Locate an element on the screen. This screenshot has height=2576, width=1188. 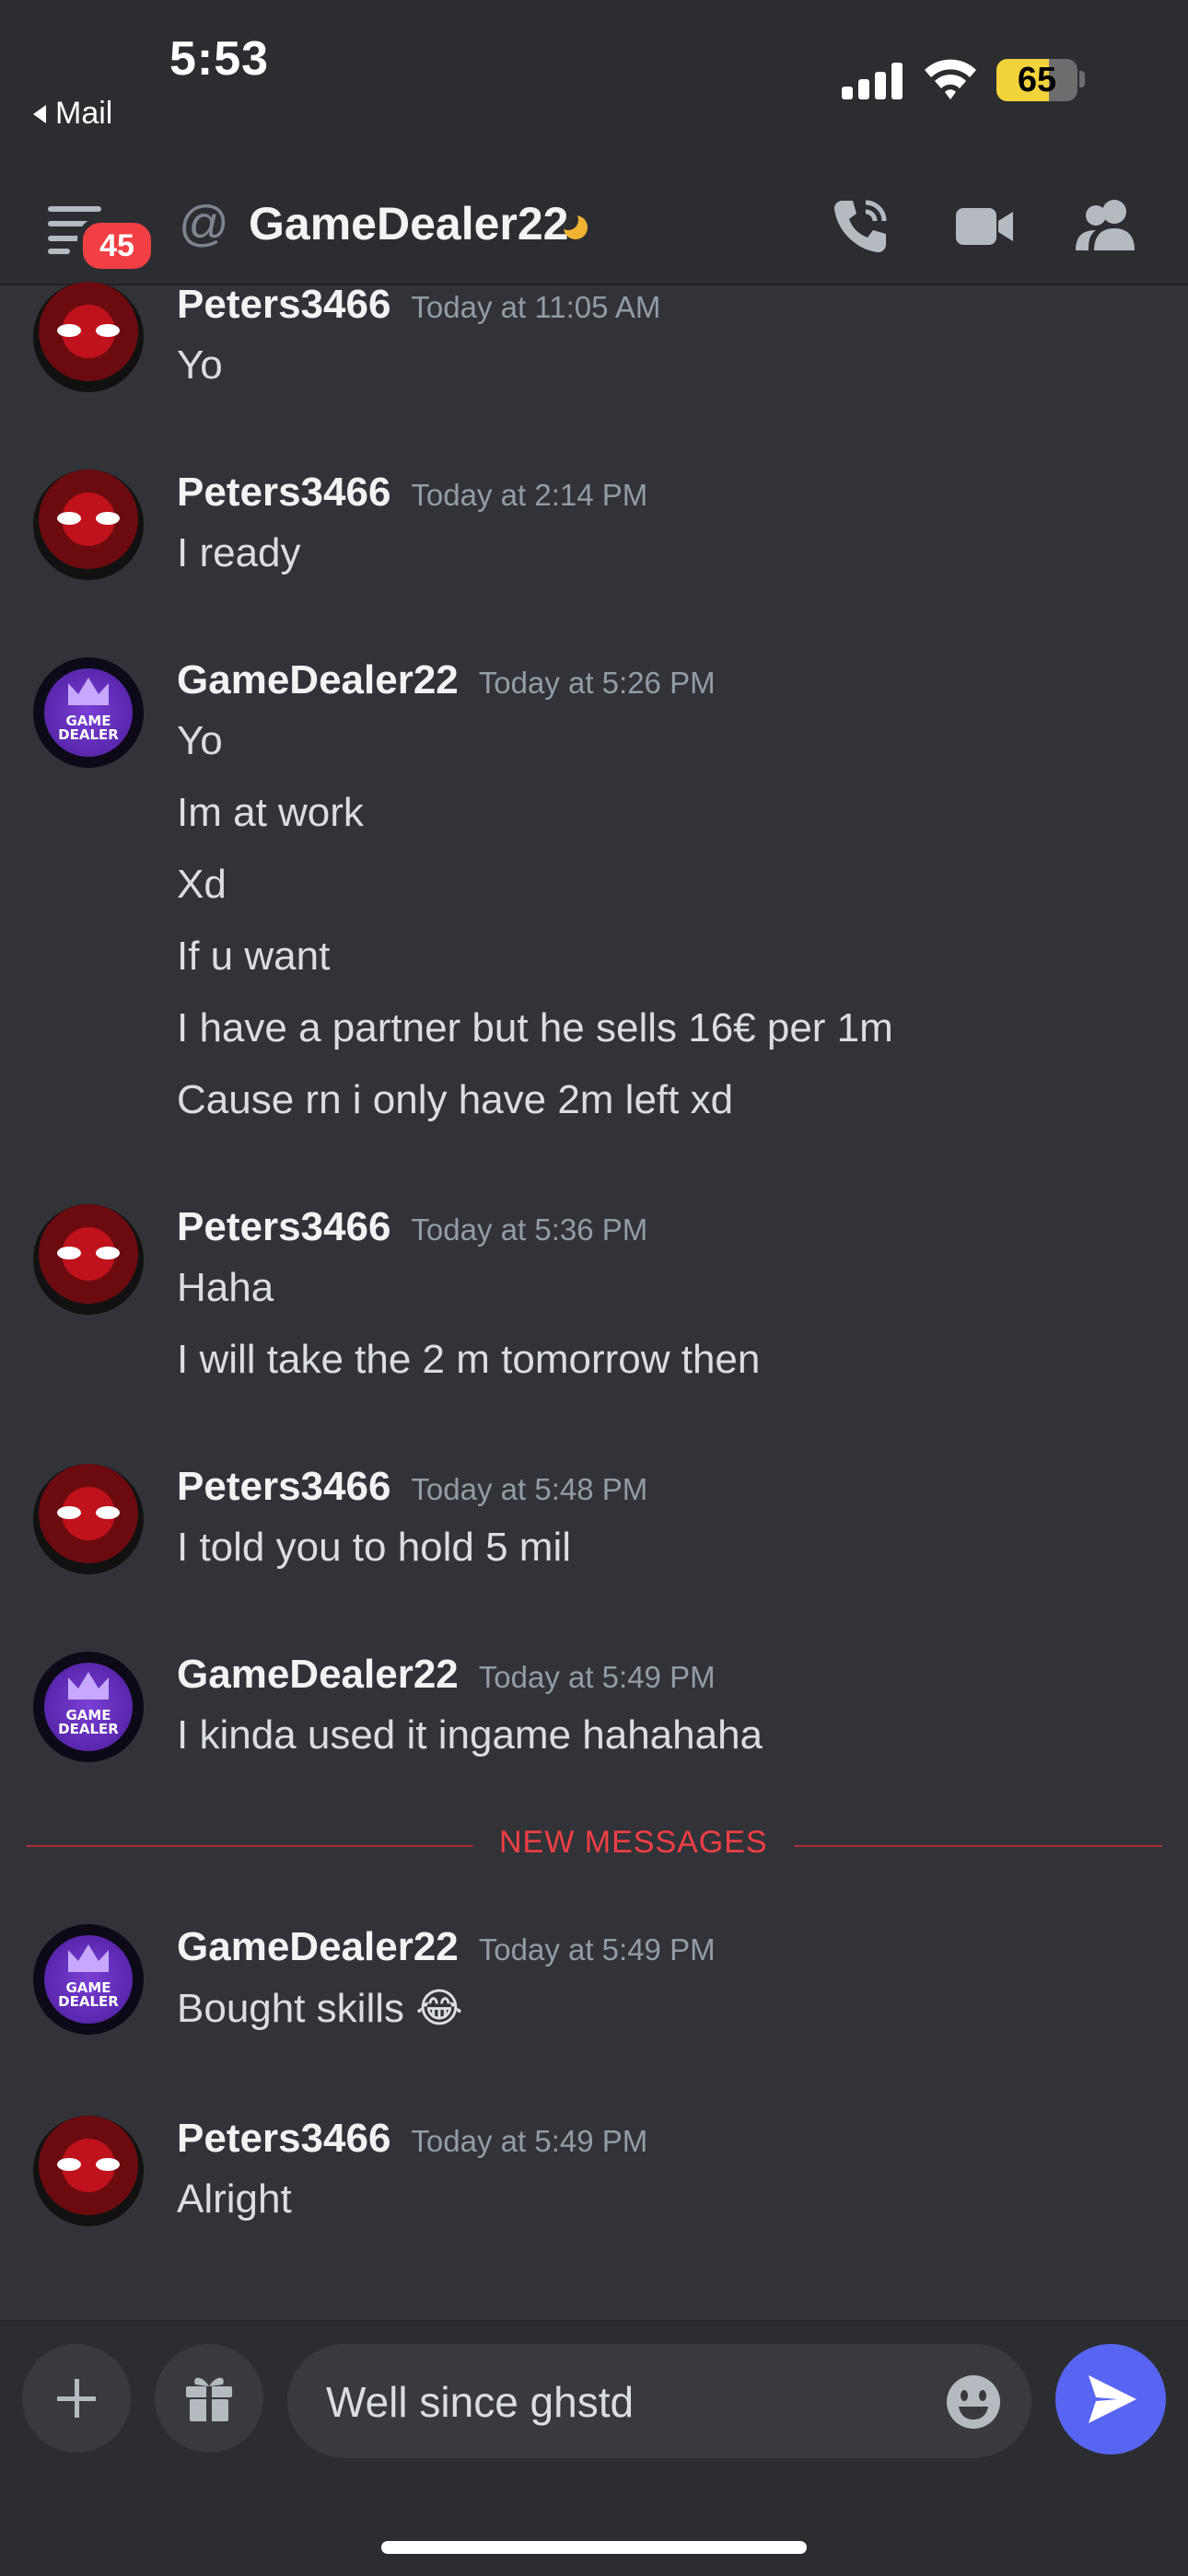
top-bar: 5:53 Mail 65 45 @ GameDealer22 is located at coordinates (594, 142).